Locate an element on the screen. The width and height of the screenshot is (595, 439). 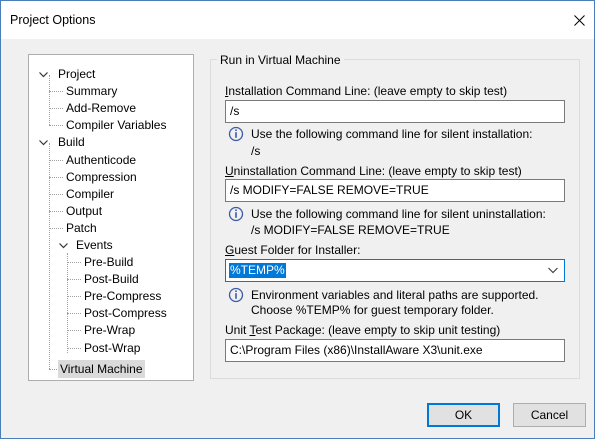
tree-item-label: Pre-Build is located at coordinates (109, 262).